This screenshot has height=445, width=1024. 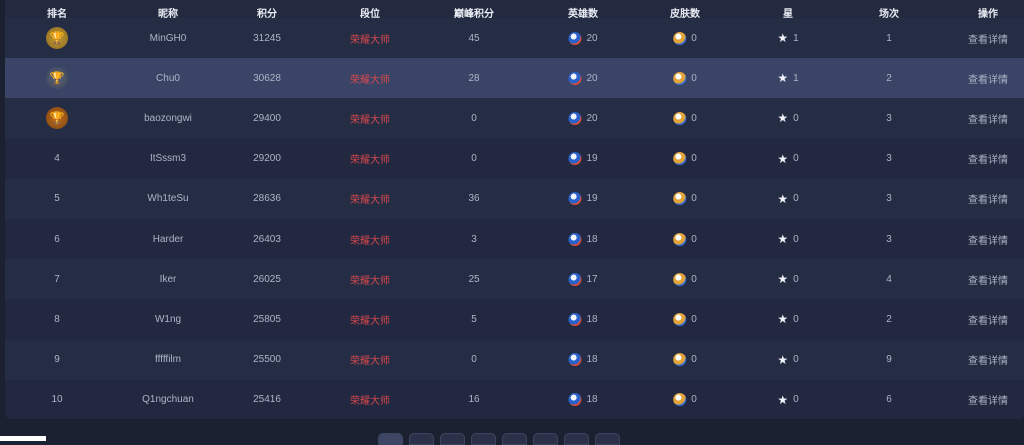 I want to click on player-name: Chu0, so click(x=168, y=78).